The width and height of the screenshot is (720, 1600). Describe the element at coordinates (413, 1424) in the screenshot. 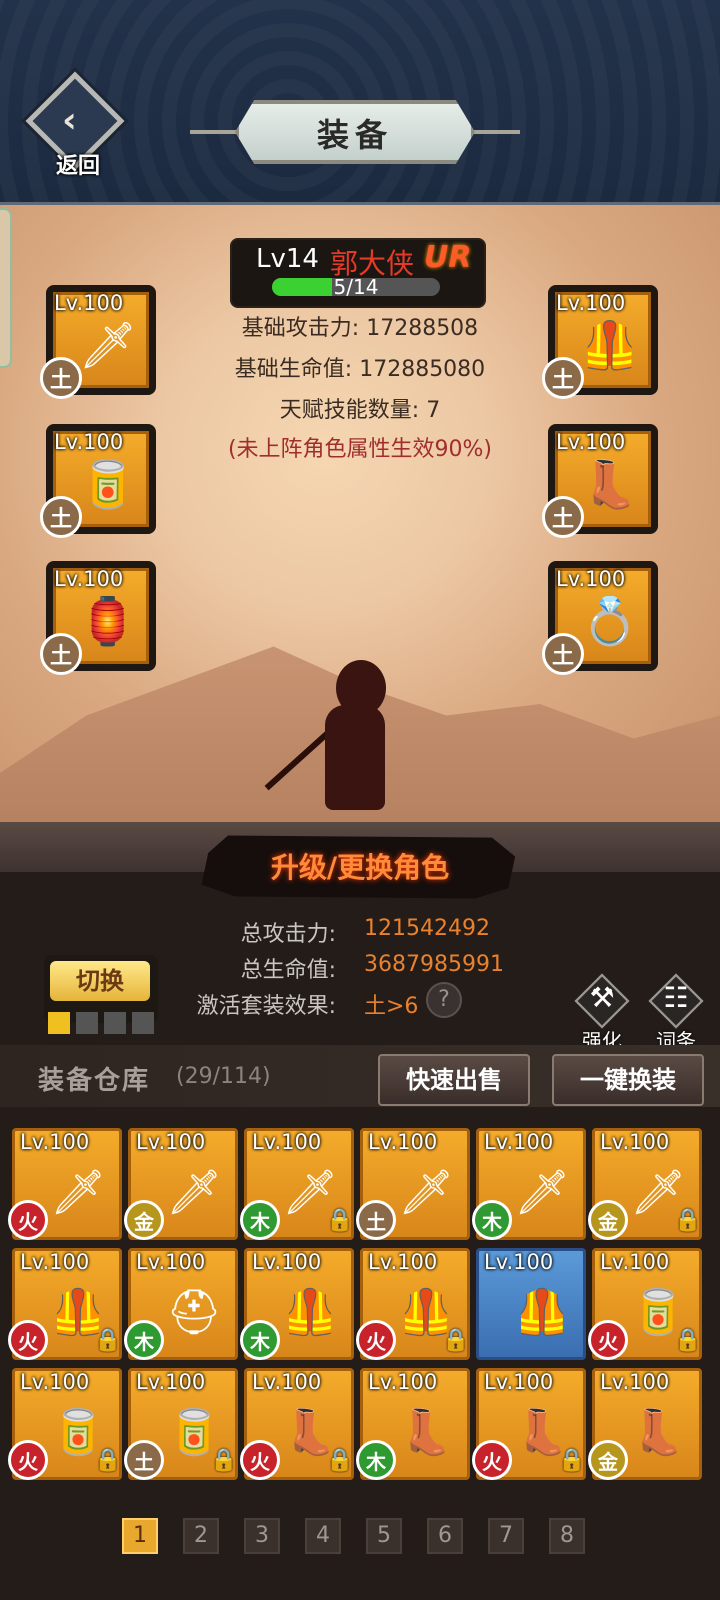

I see `inventory-item: 👢 Lv.100 木` at that location.